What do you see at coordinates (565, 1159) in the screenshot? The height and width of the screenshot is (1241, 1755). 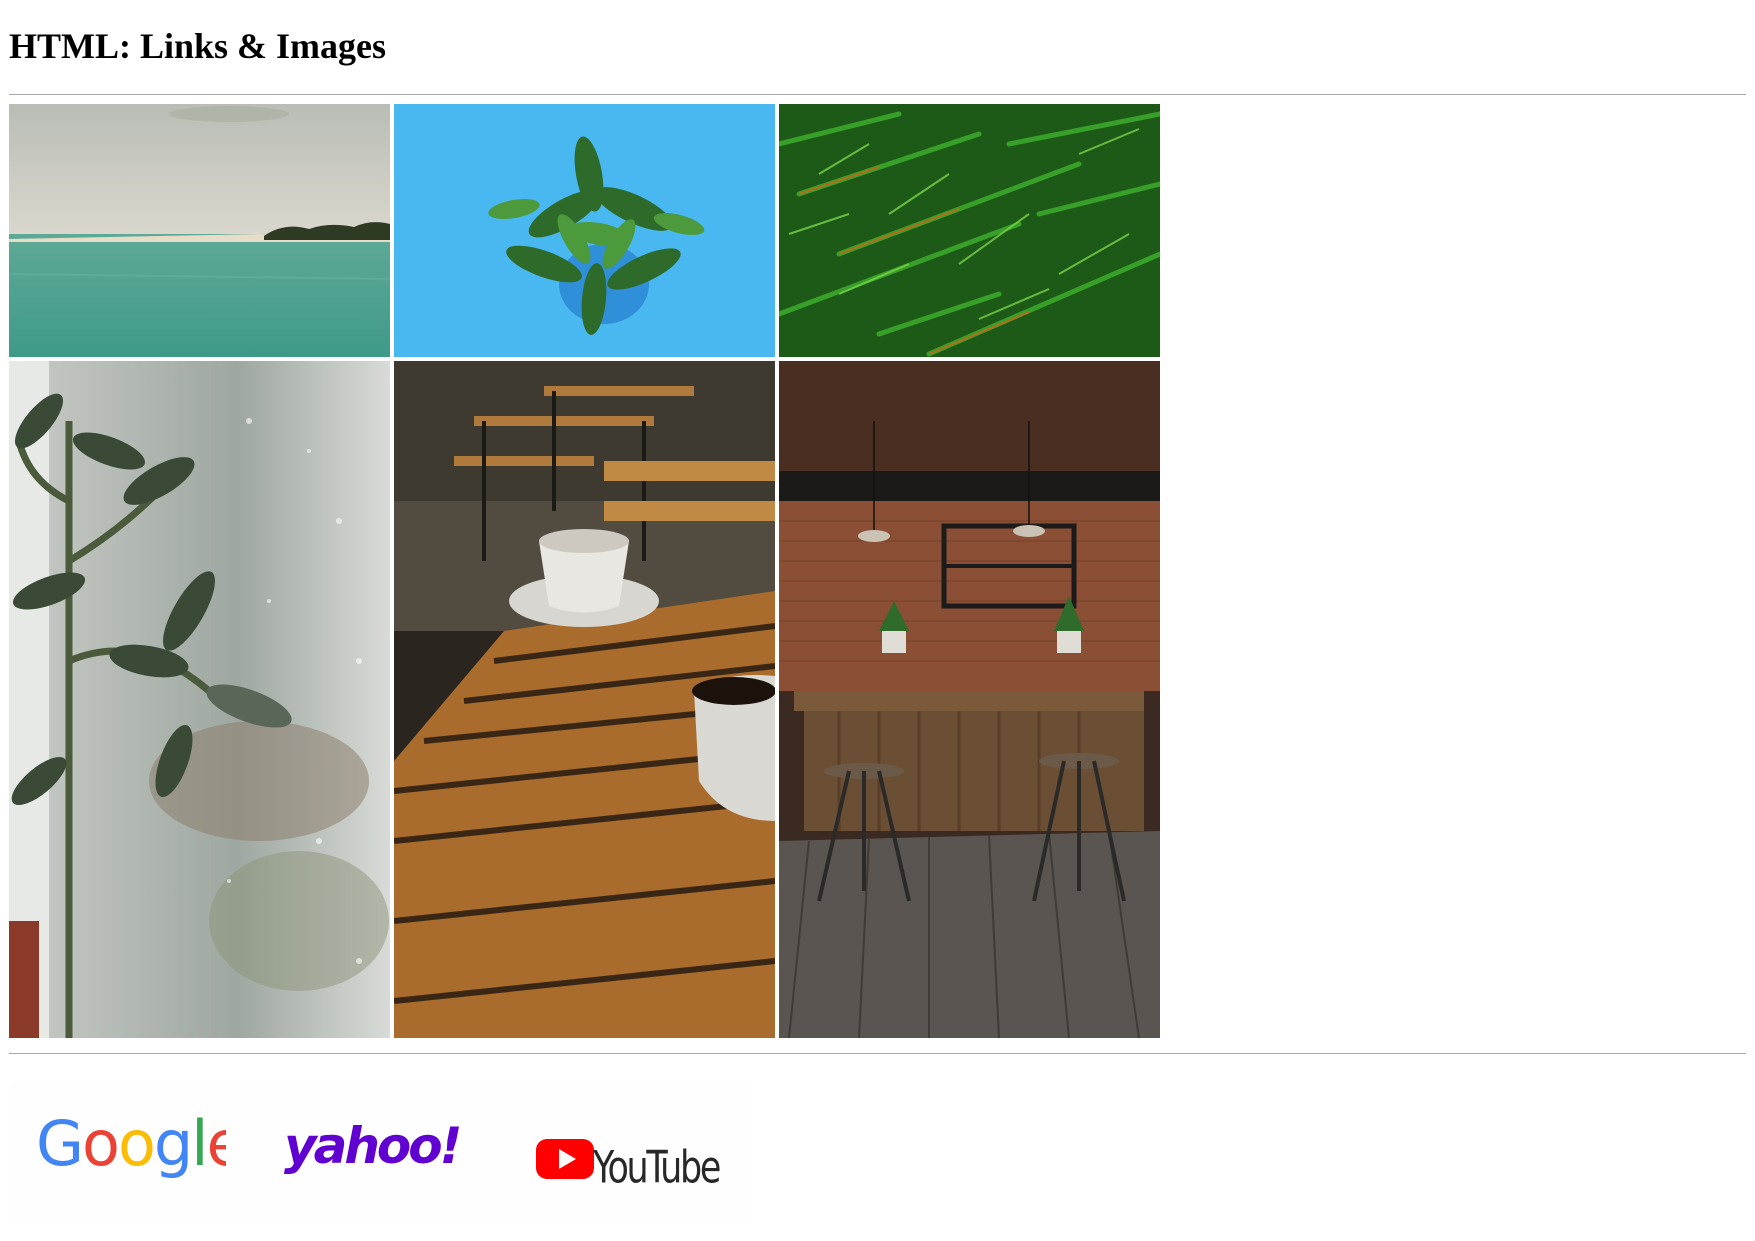 I see `play-icon` at bounding box center [565, 1159].